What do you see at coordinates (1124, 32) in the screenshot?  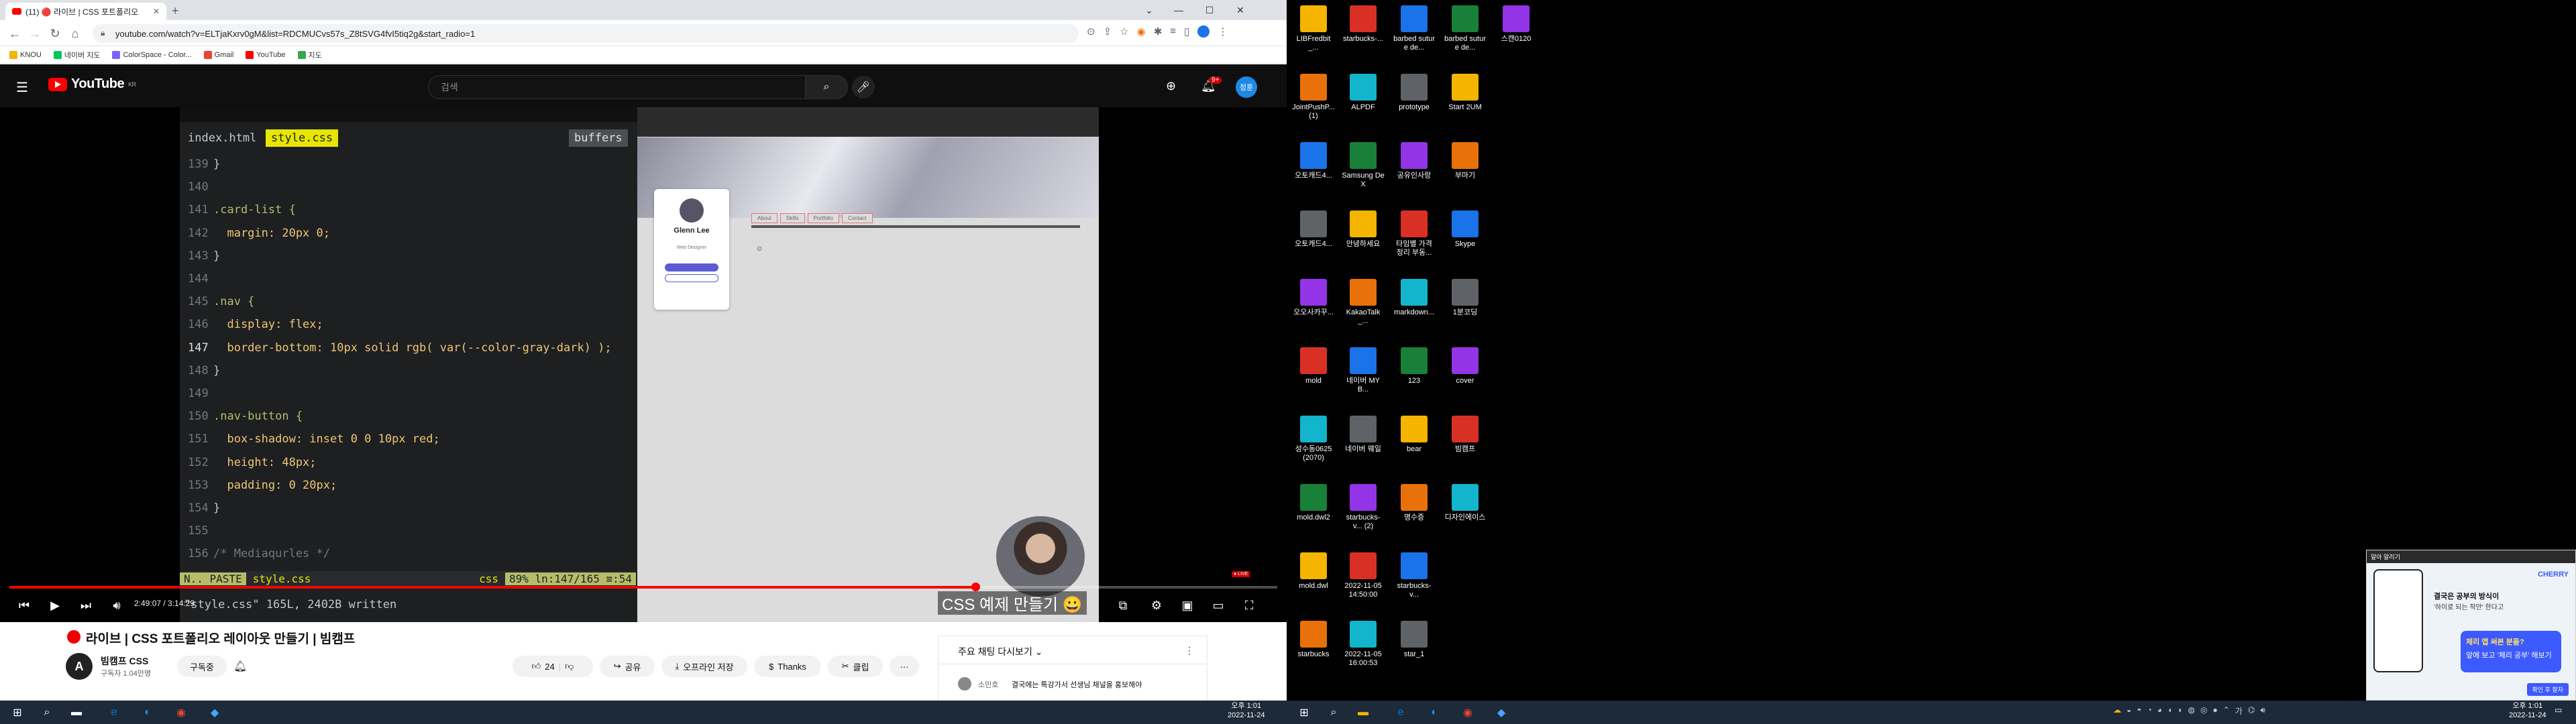 I see `bookmark-star-icon: ☆` at bounding box center [1124, 32].